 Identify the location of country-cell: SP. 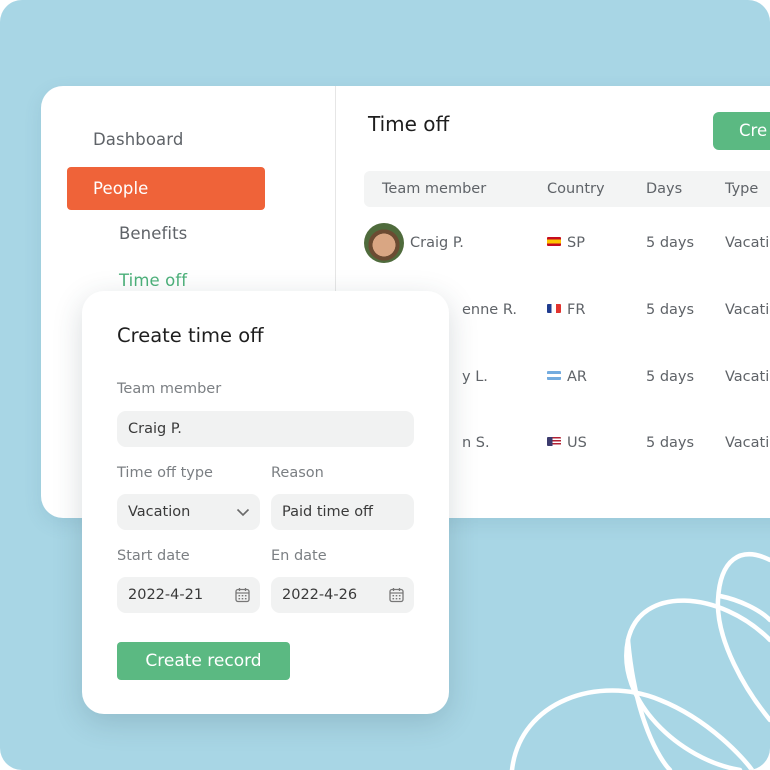
(566, 243).